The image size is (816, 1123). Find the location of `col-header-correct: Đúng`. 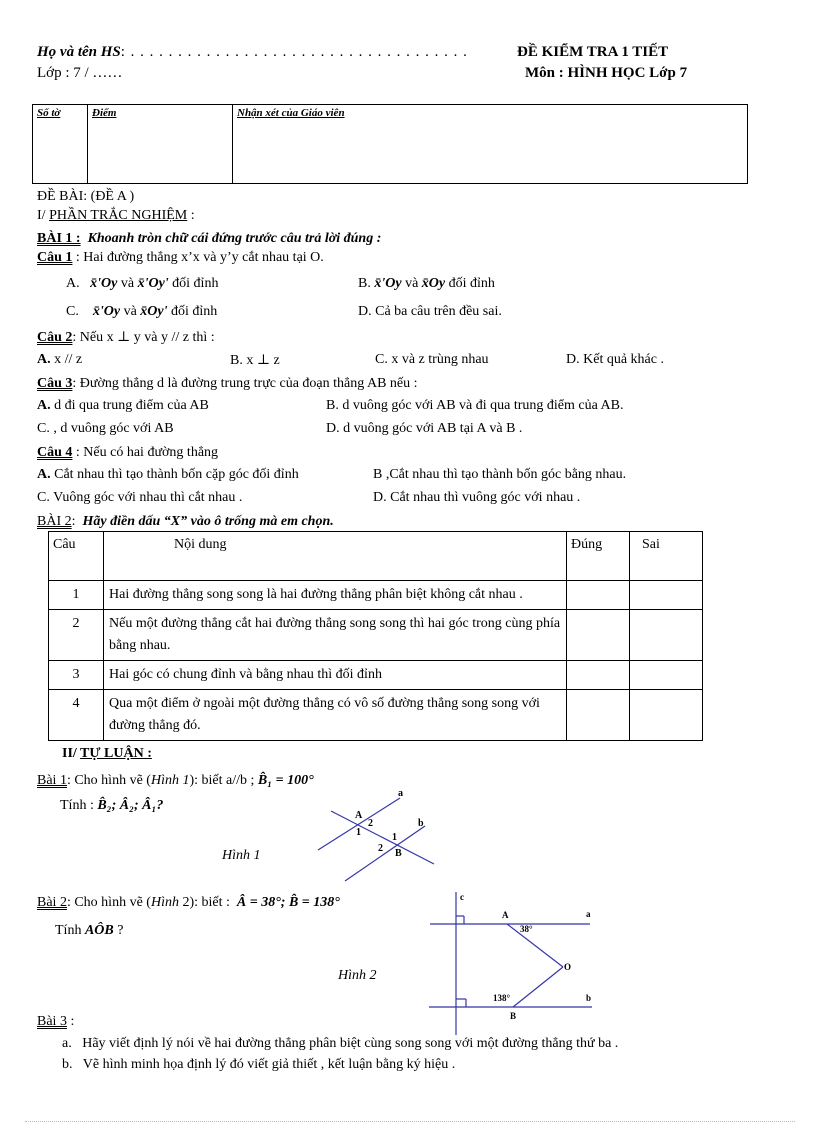

col-header-correct: Đúng is located at coordinates (598, 556).